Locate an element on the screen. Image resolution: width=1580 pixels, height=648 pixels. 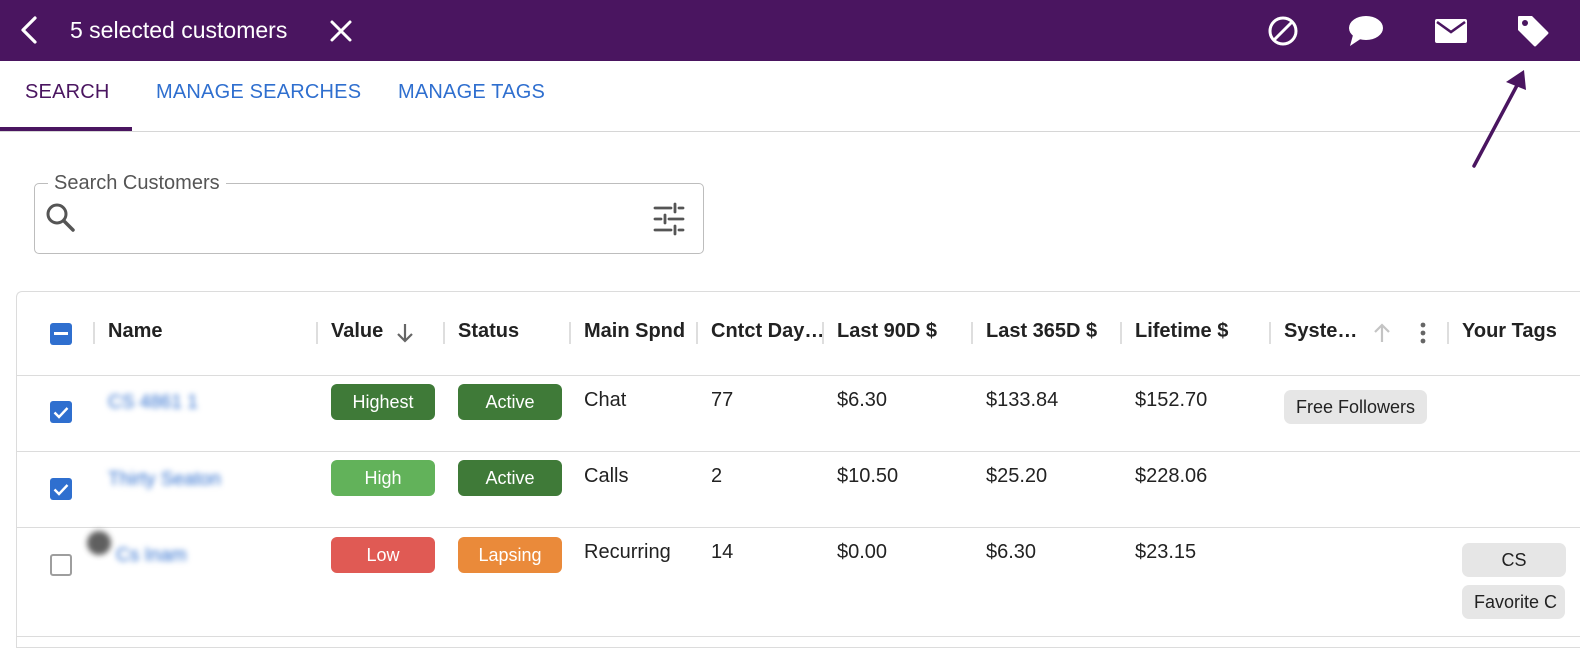
column-header-status: Status is located at coordinates (488, 331).